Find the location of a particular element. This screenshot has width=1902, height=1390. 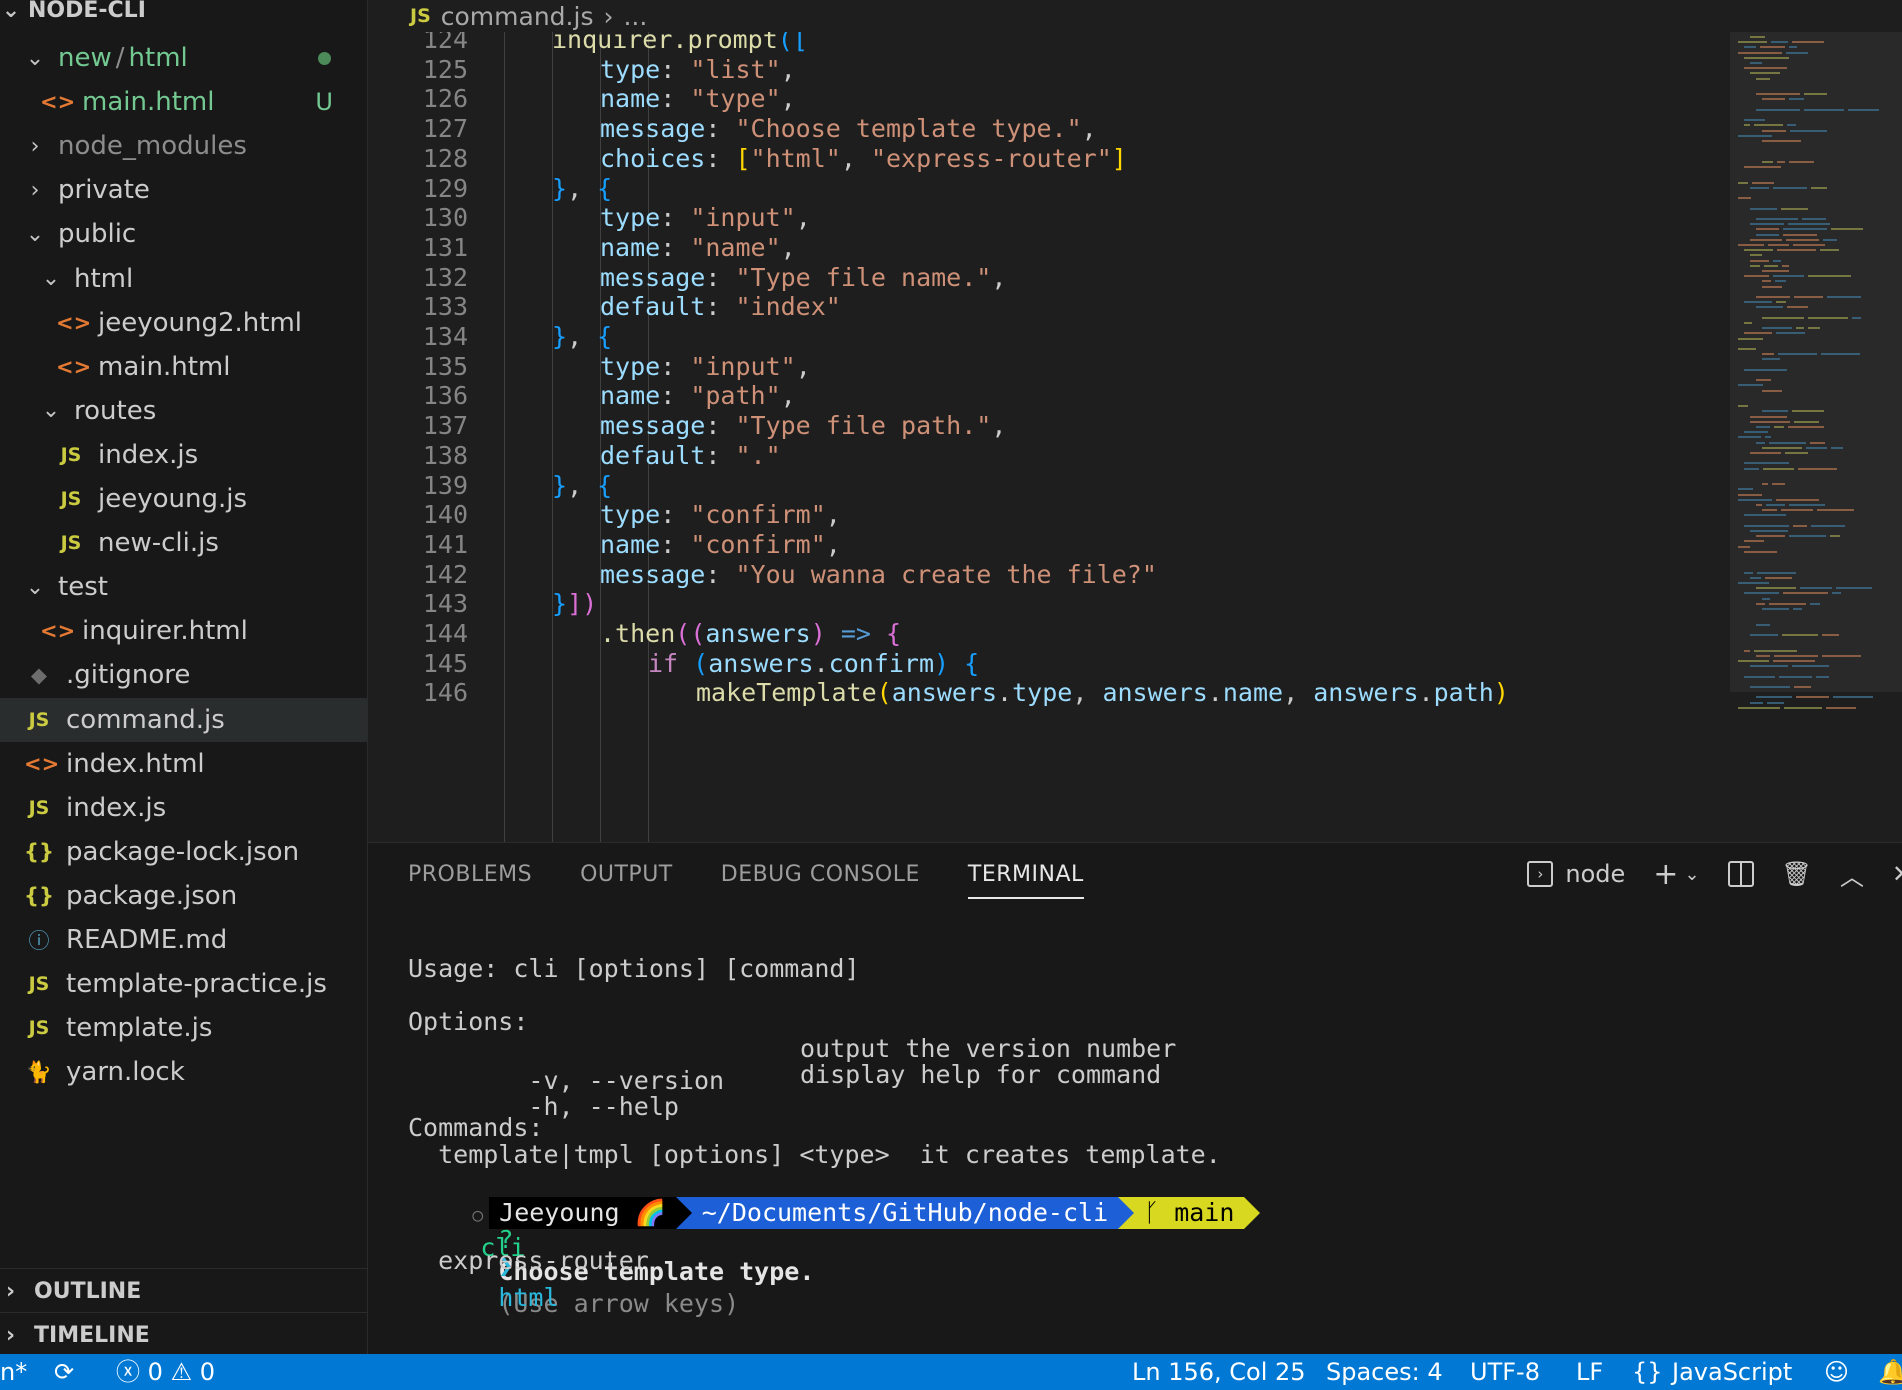

tree-item-private: › private is located at coordinates (183, 190).